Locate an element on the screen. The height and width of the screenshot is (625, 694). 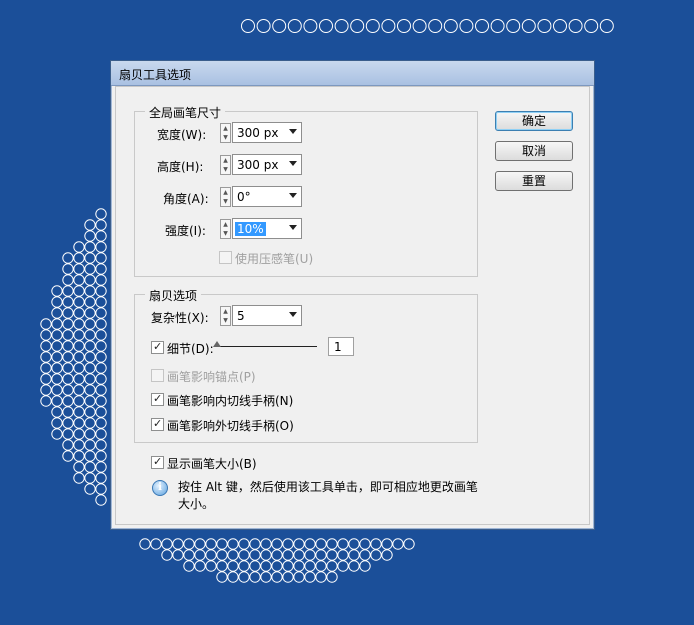
width-combo: 300 px is located at coordinates (267, 132).